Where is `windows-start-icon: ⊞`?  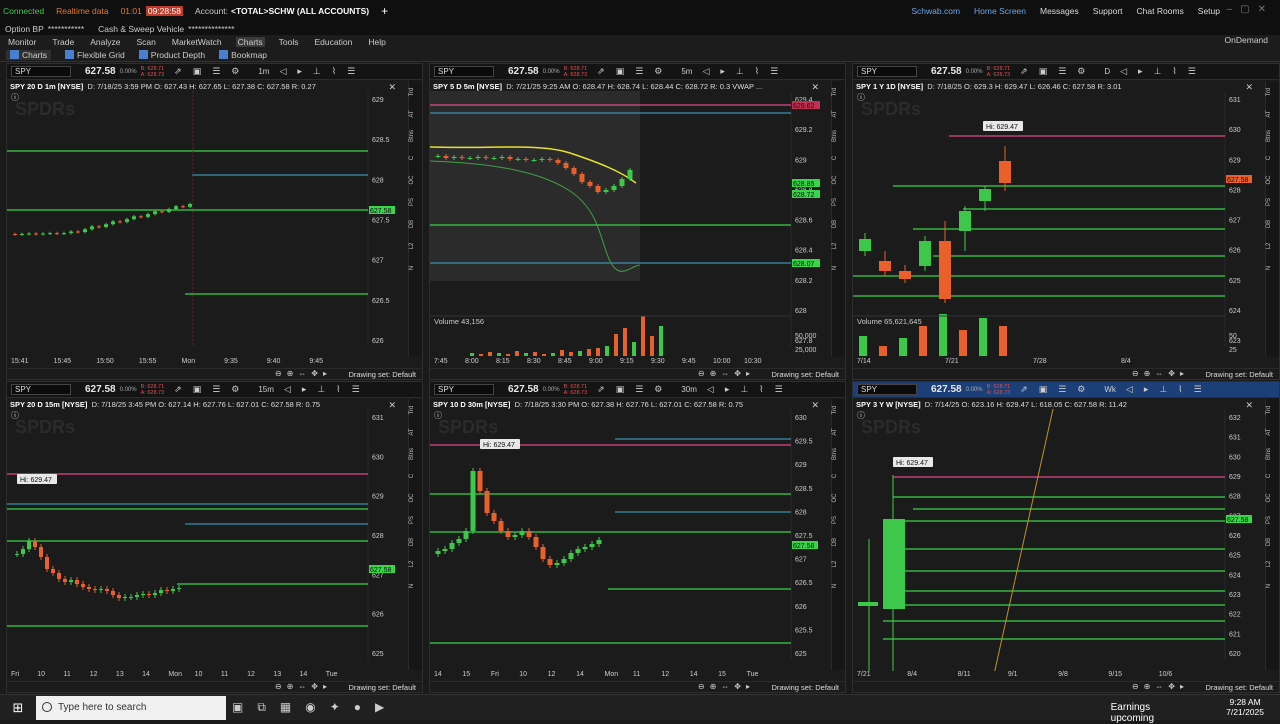 windows-start-icon: ⊞ is located at coordinates (18, 708).